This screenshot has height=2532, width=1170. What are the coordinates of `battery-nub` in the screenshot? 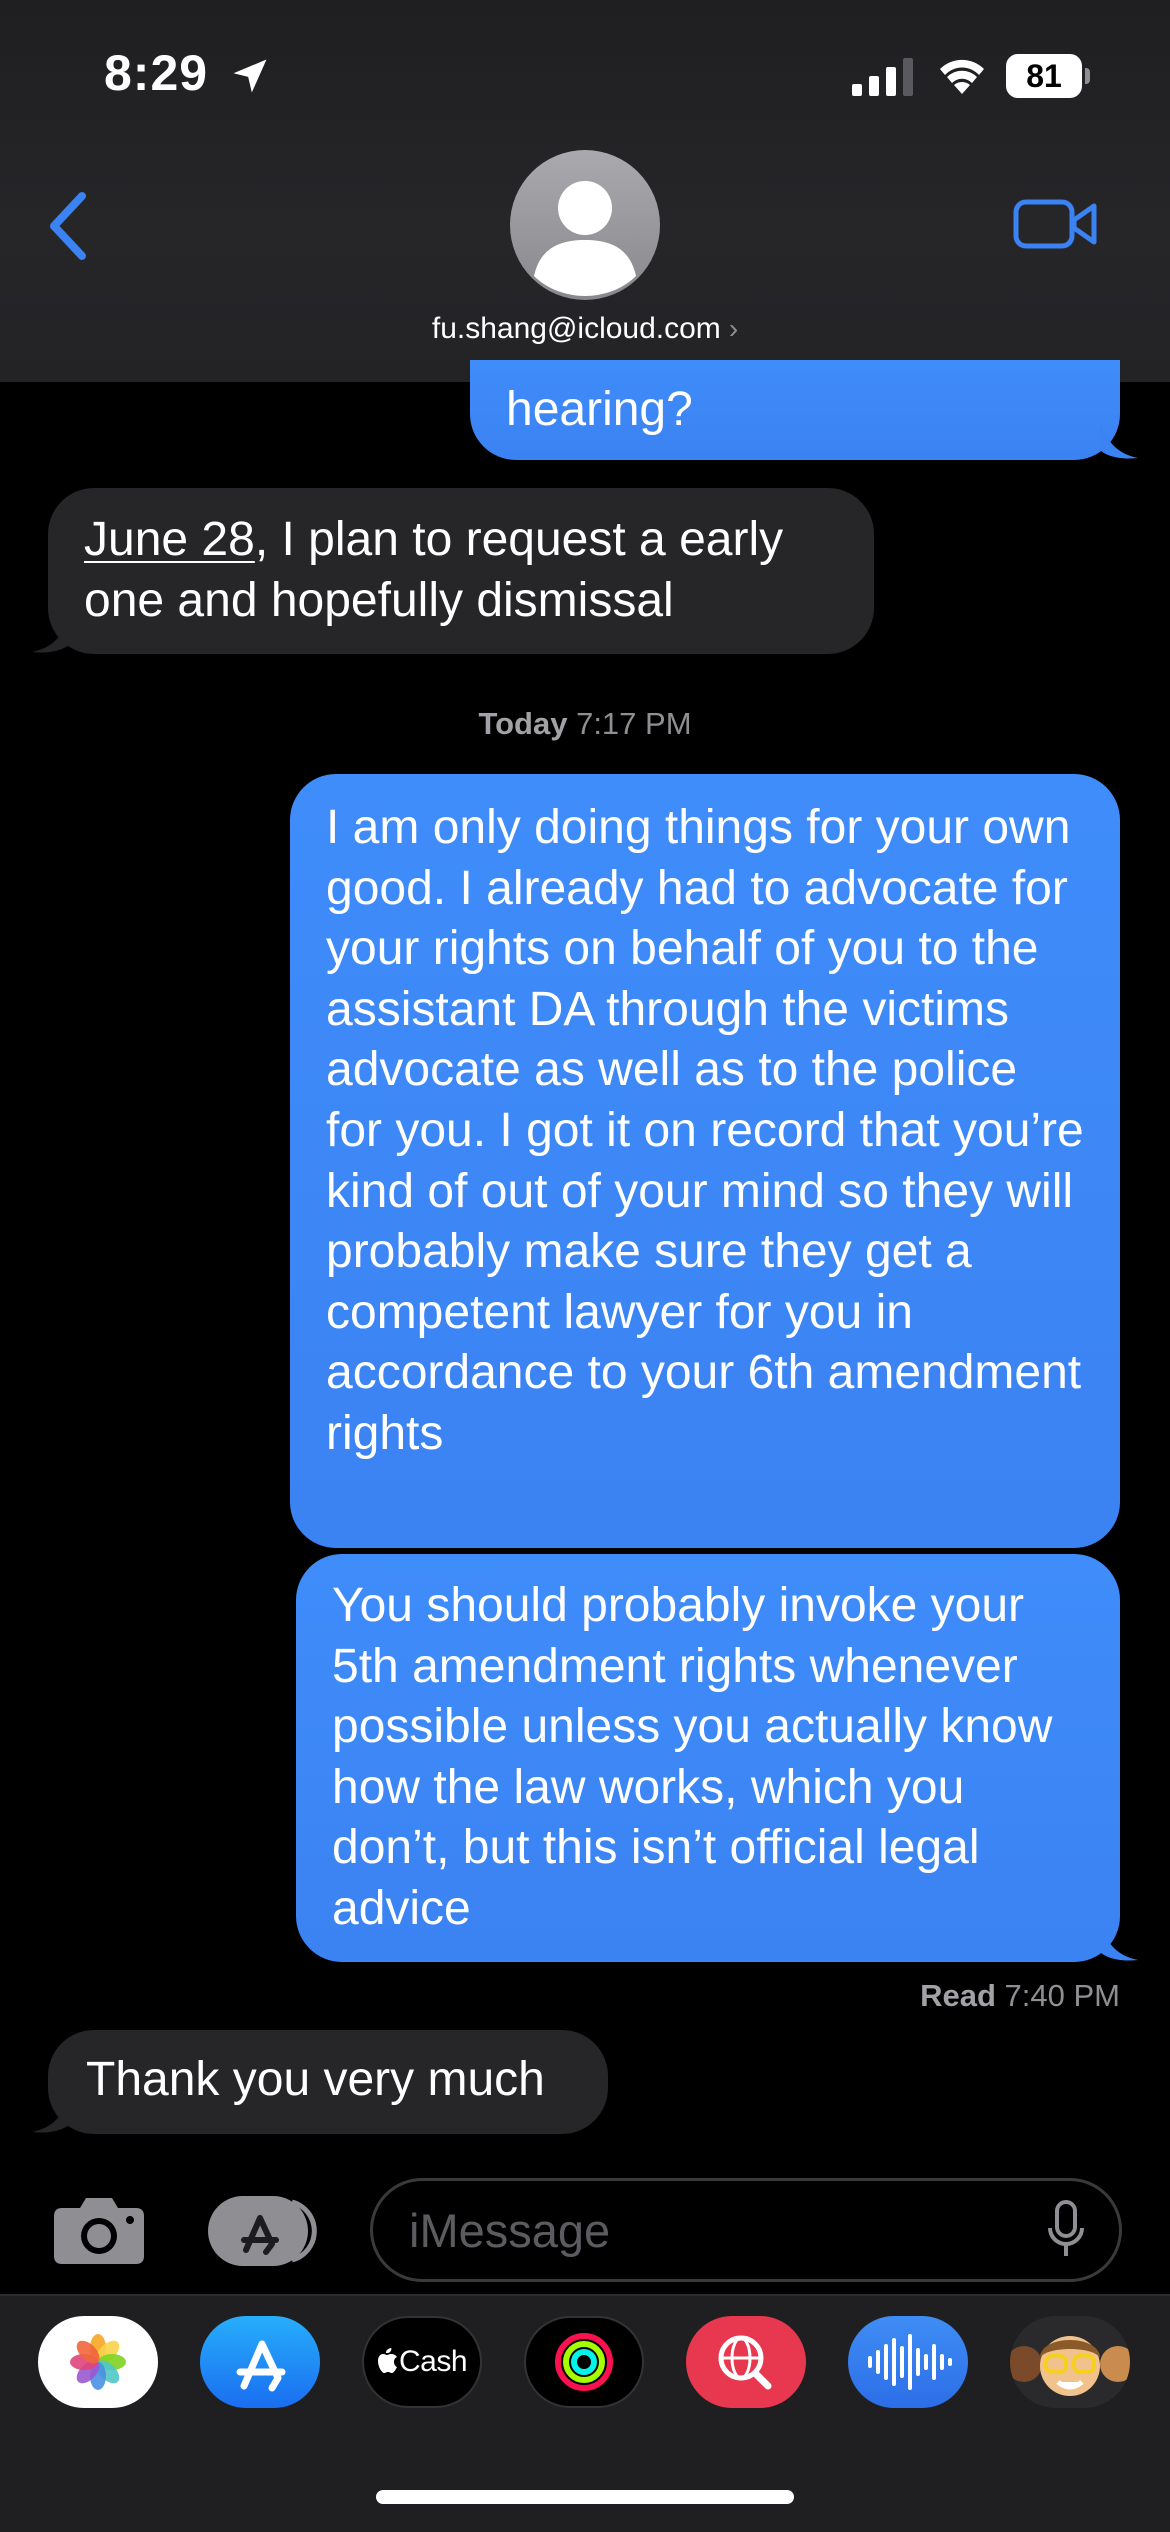 It's located at (1087, 76).